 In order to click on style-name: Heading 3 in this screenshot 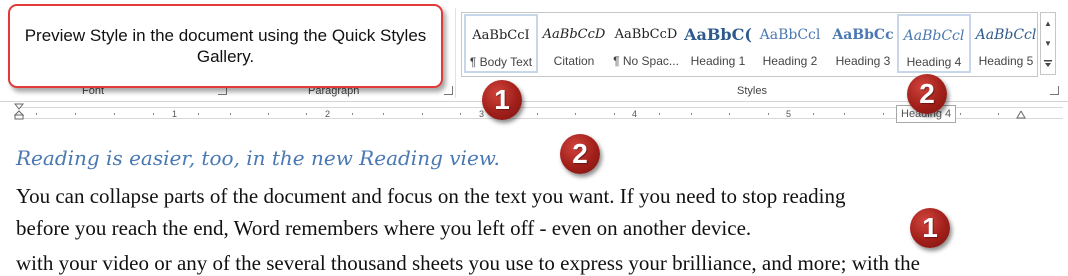, I will do `click(863, 61)`.